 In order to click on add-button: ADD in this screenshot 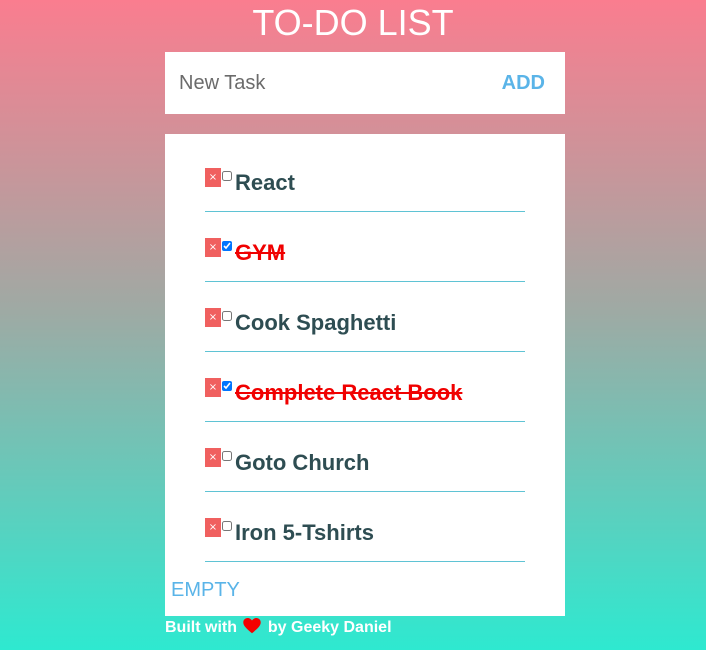, I will do `click(523, 83)`.